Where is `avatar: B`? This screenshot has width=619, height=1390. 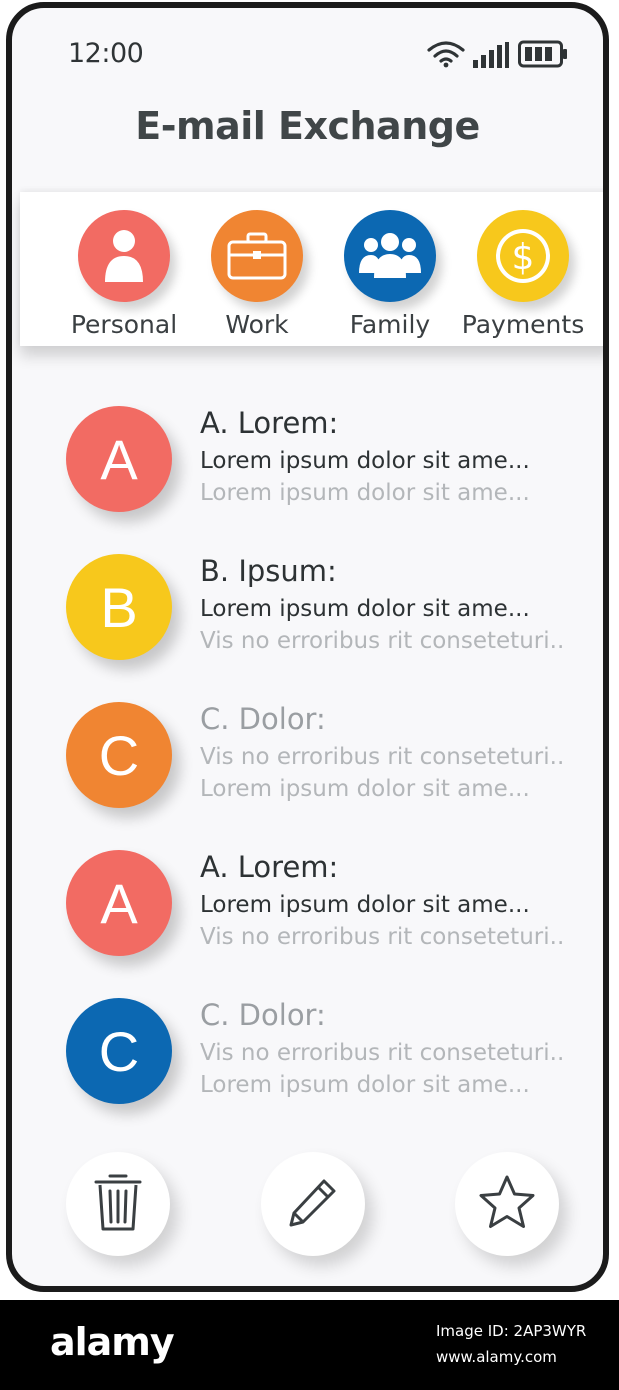
avatar: B is located at coordinates (119, 607).